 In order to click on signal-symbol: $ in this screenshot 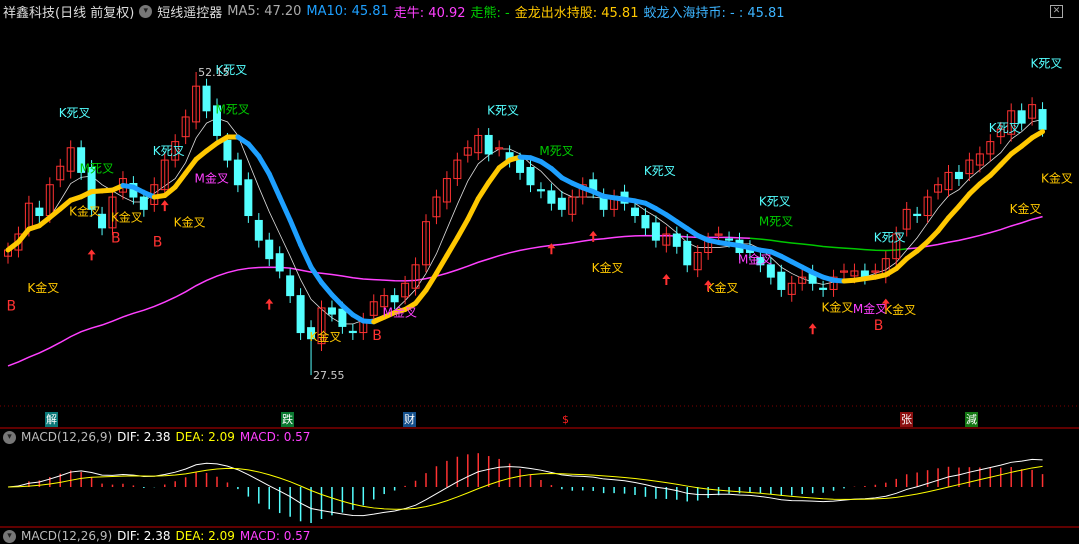, I will do `click(565, 419)`.